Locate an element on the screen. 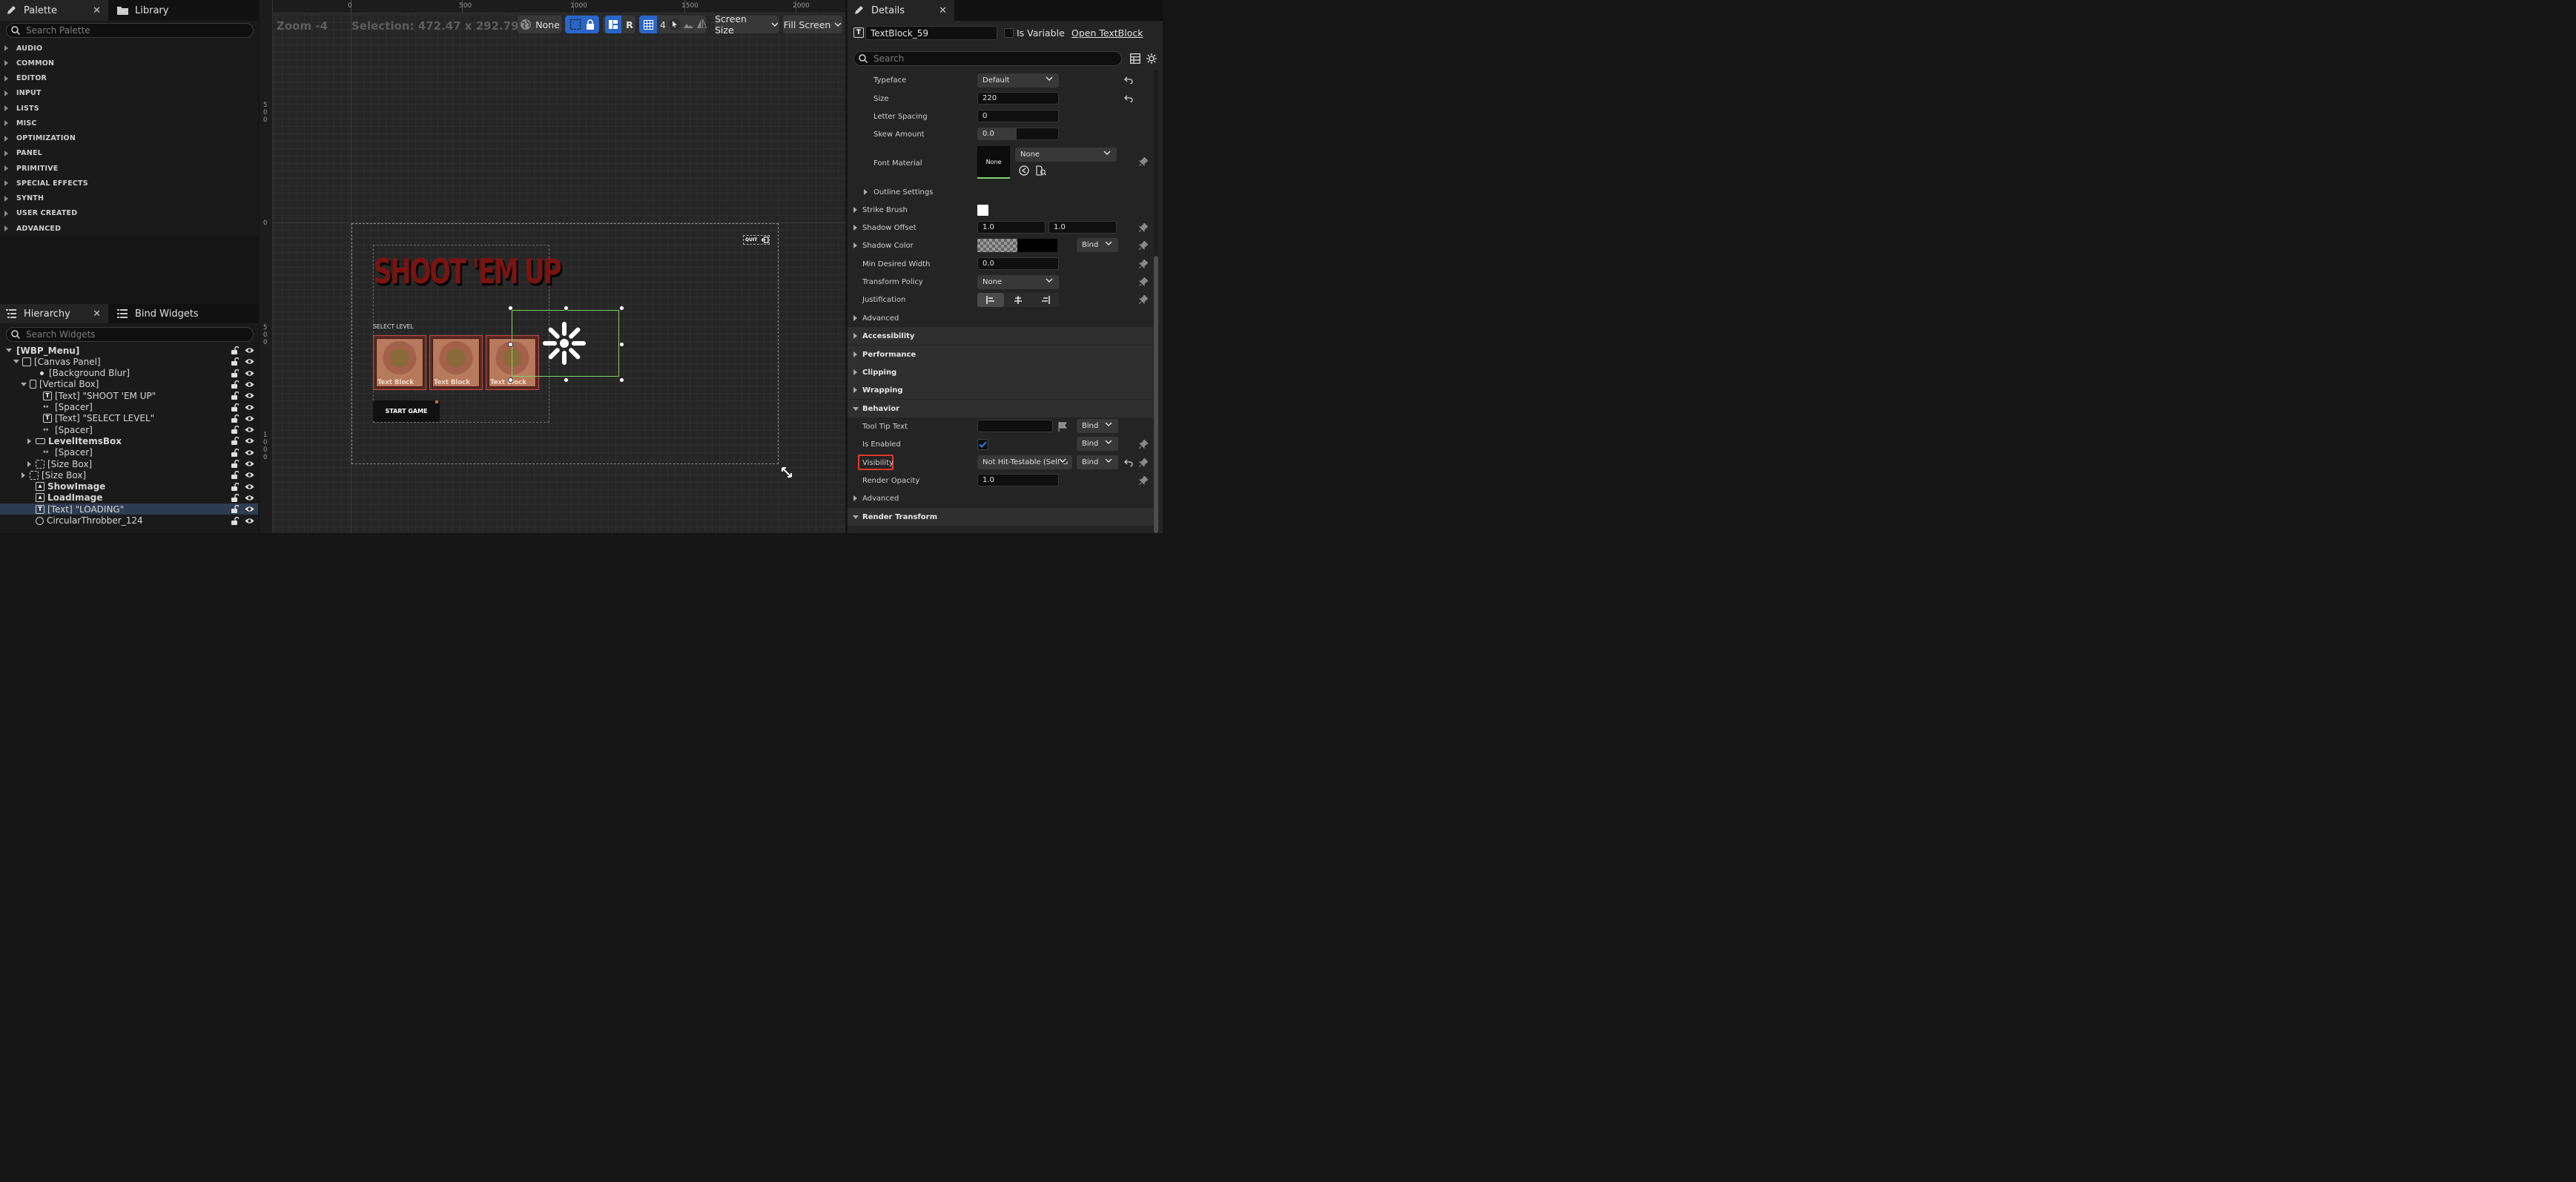  typeface-dropdown: Default is located at coordinates (1018, 81).